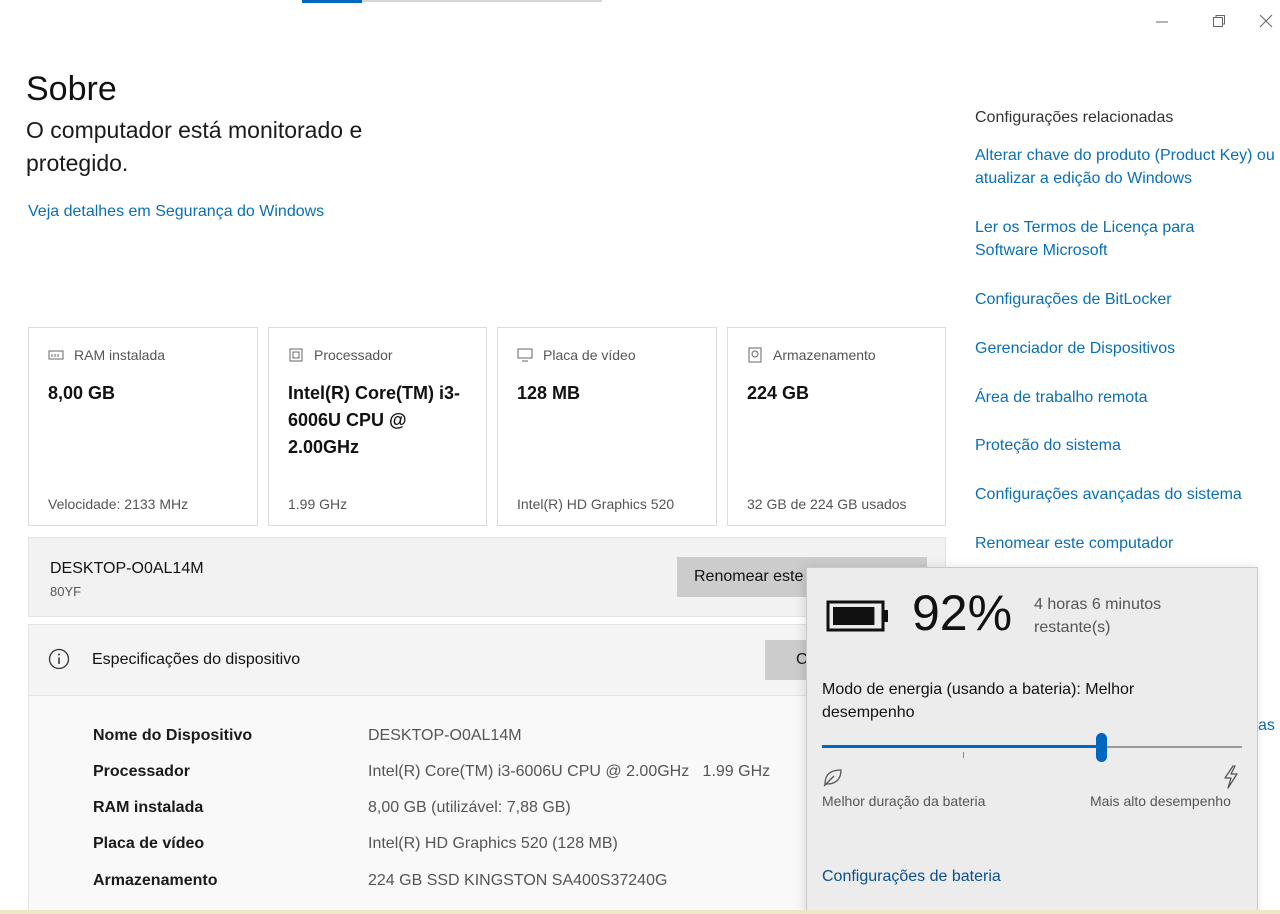 The height and width of the screenshot is (914, 1280). Describe the element at coordinates (518, 880) in the screenshot. I see `spec-value: 224 GB SSD KINGSTON SA400S37240G` at that location.